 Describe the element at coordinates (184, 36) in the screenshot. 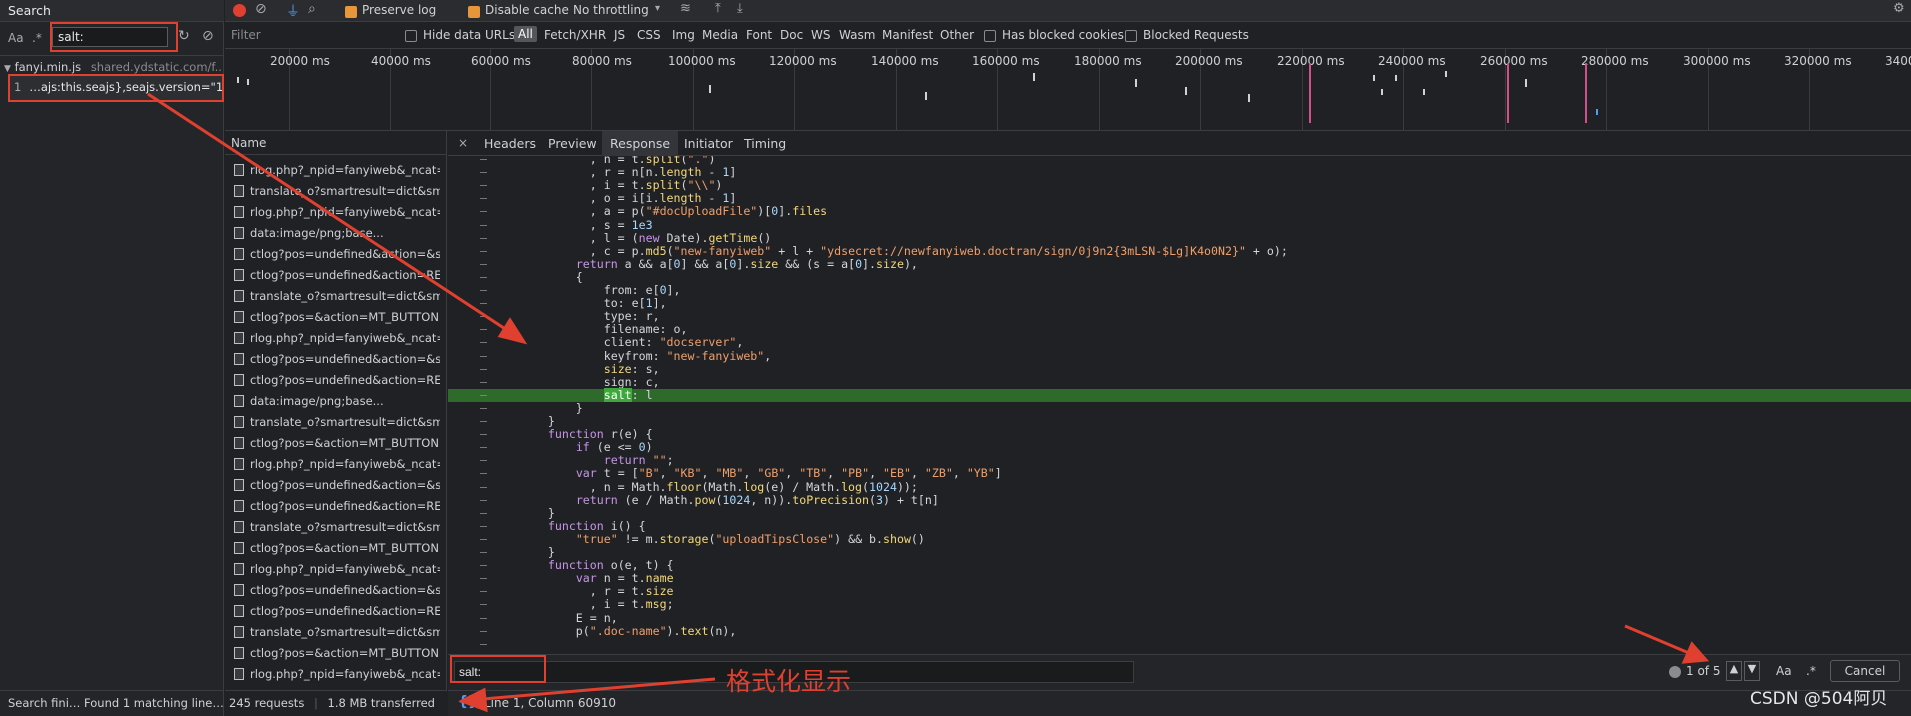

I see `refresh-icon: ↻` at that location.